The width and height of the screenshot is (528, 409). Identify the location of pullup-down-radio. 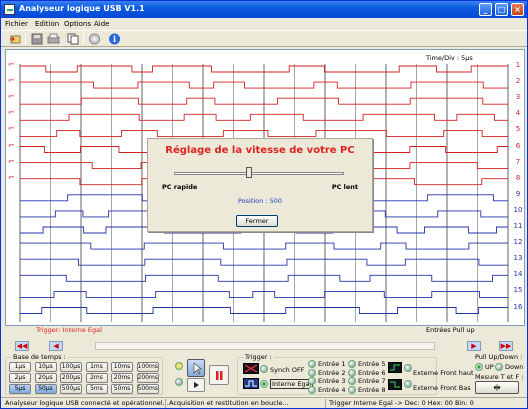
(499, 367).